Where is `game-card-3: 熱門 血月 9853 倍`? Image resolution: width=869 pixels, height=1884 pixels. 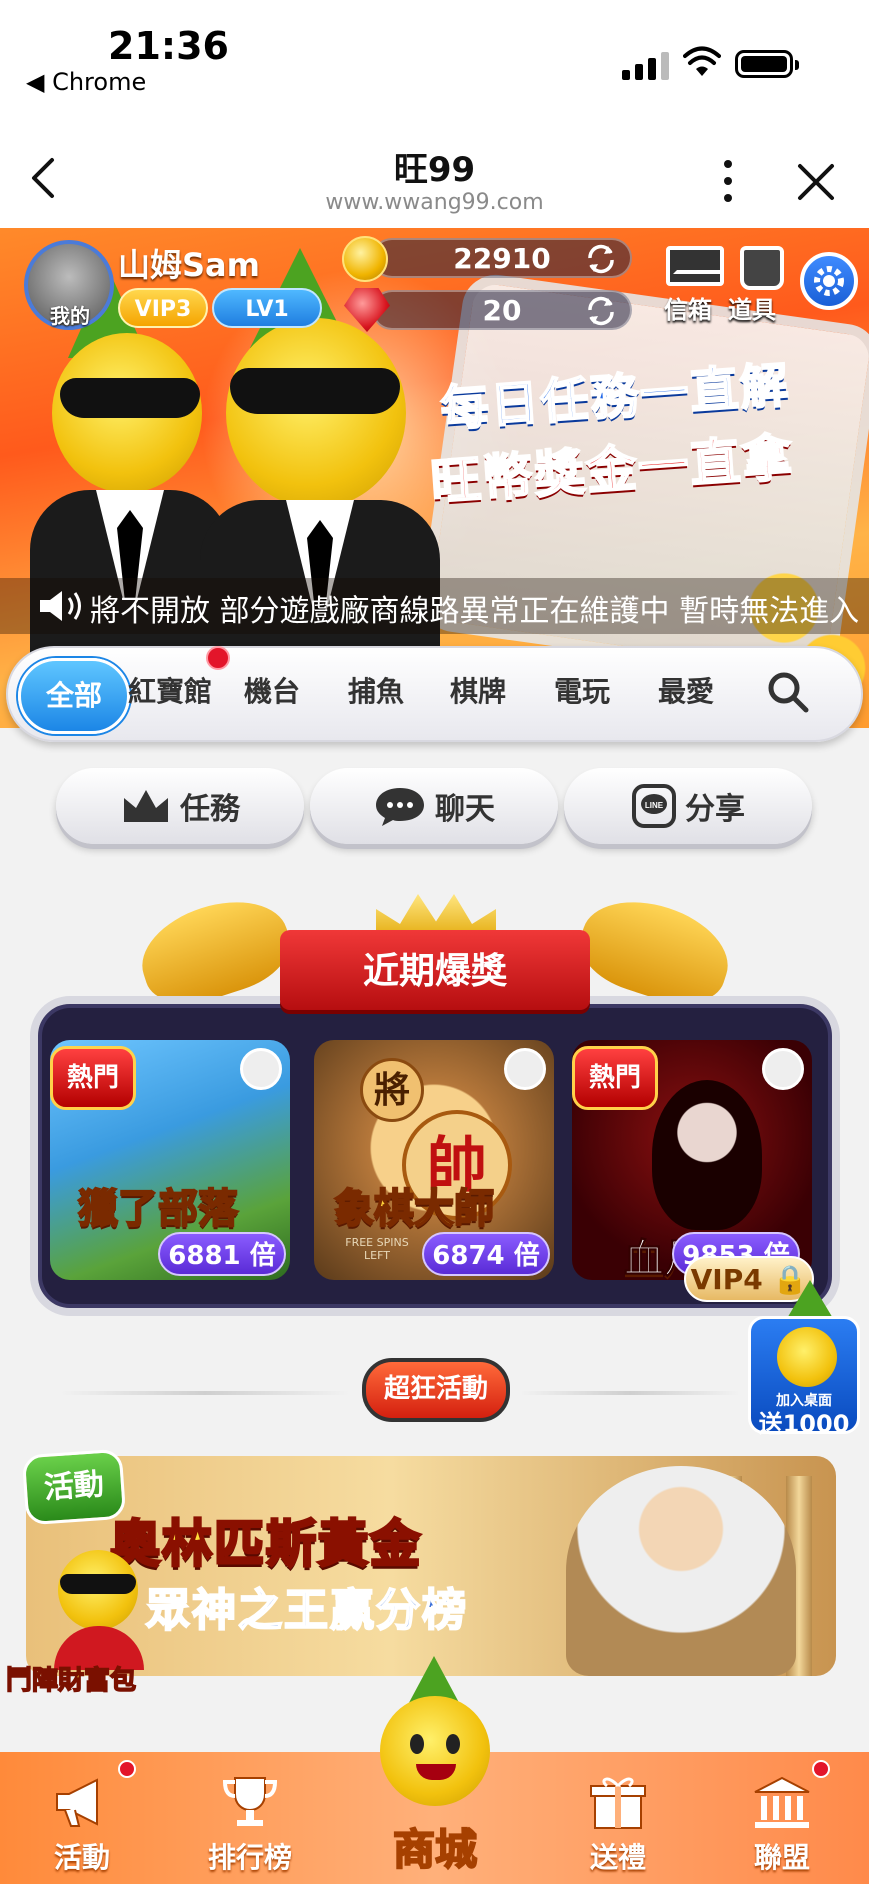 game-card-3: 熱門 血月 9853 倍 is located at coordinates (692, 1160).